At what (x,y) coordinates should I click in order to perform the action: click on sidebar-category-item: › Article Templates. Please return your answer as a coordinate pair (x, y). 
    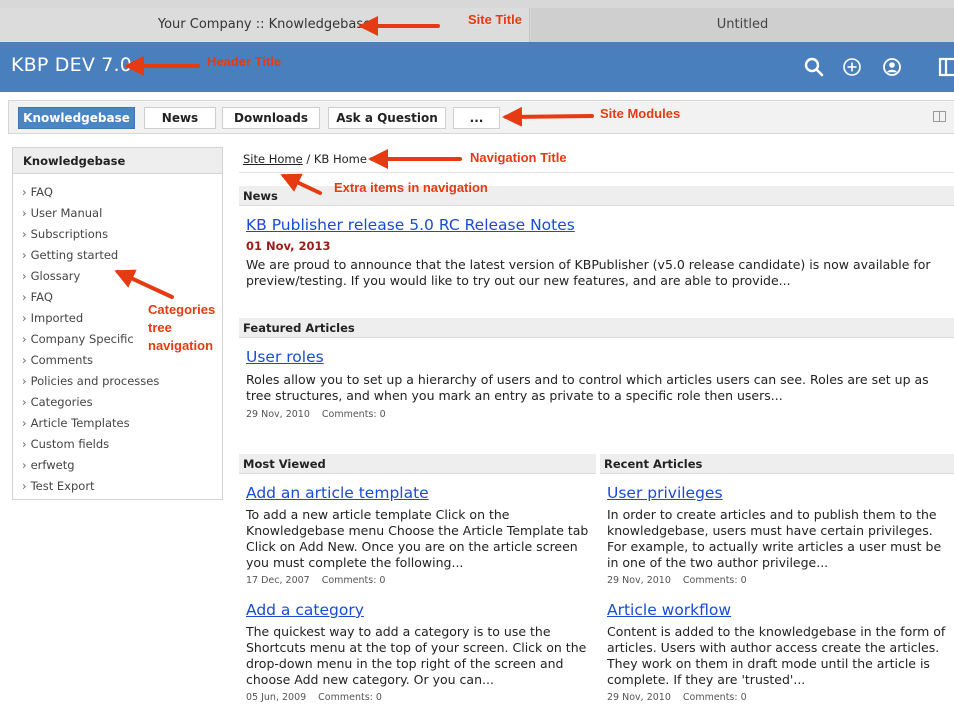
    Looking at the image, I should click on (117, 423).